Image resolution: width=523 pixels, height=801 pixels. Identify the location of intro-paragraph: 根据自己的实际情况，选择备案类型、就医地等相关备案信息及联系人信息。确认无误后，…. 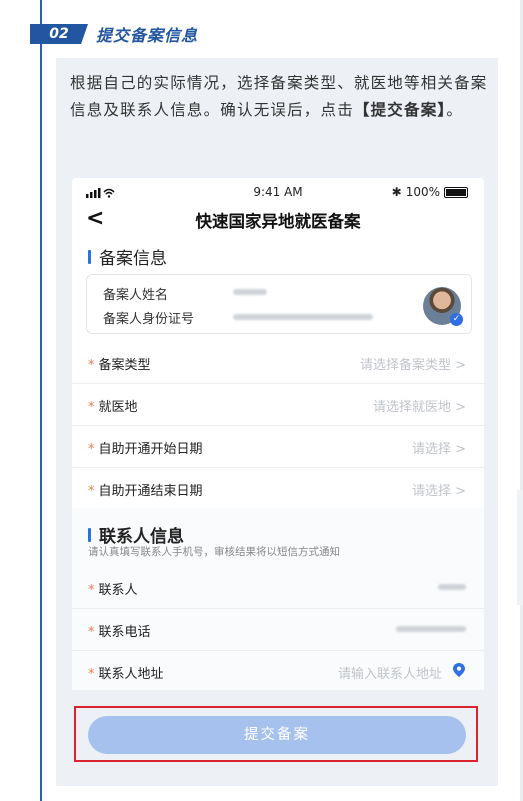
(279, 97).